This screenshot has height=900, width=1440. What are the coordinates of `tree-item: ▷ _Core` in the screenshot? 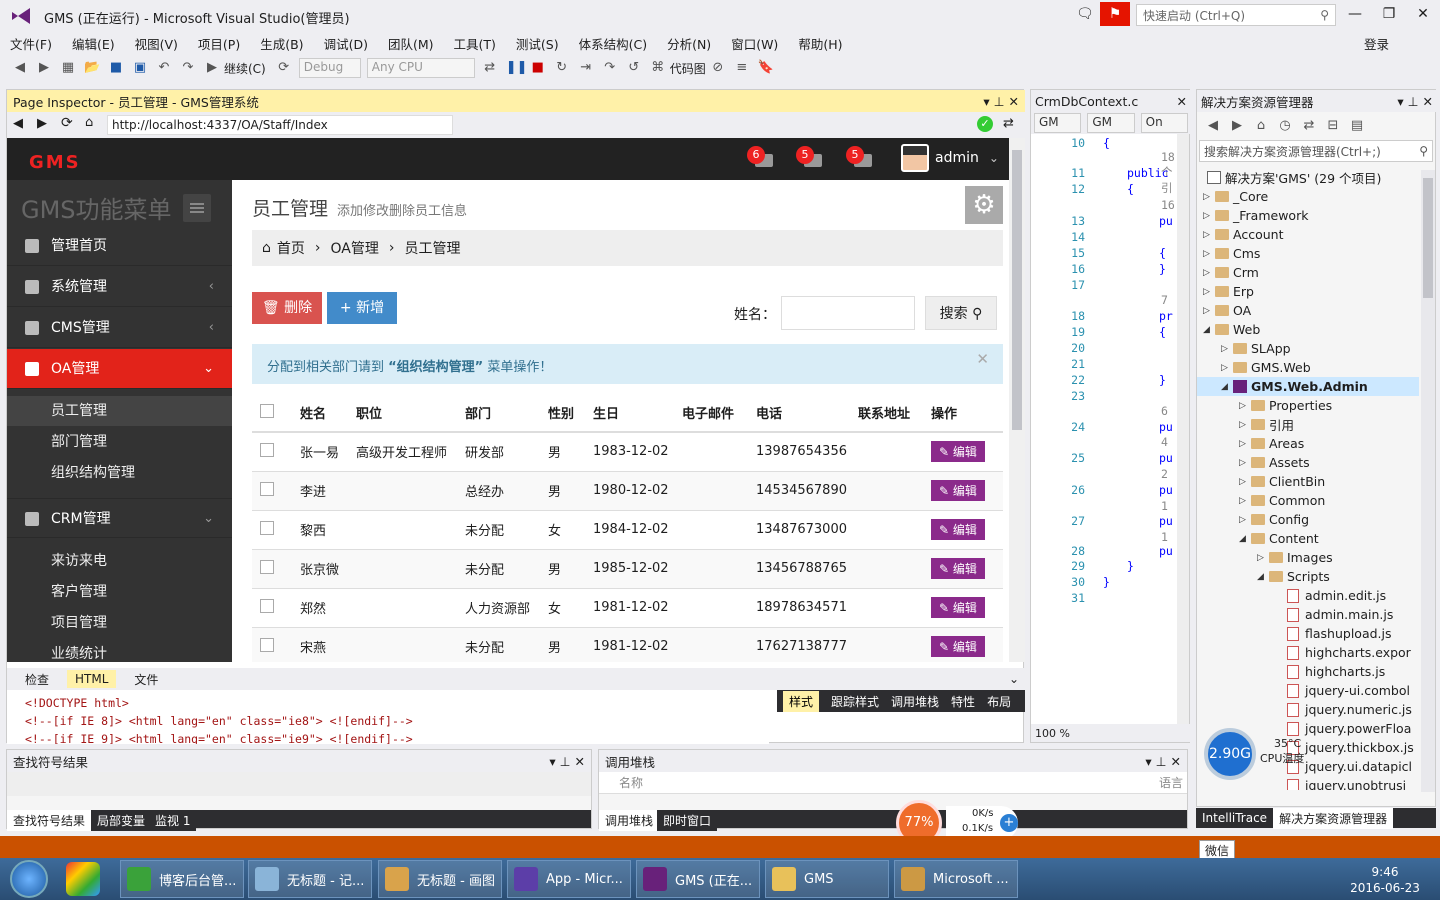 It's located at (1235, 196).